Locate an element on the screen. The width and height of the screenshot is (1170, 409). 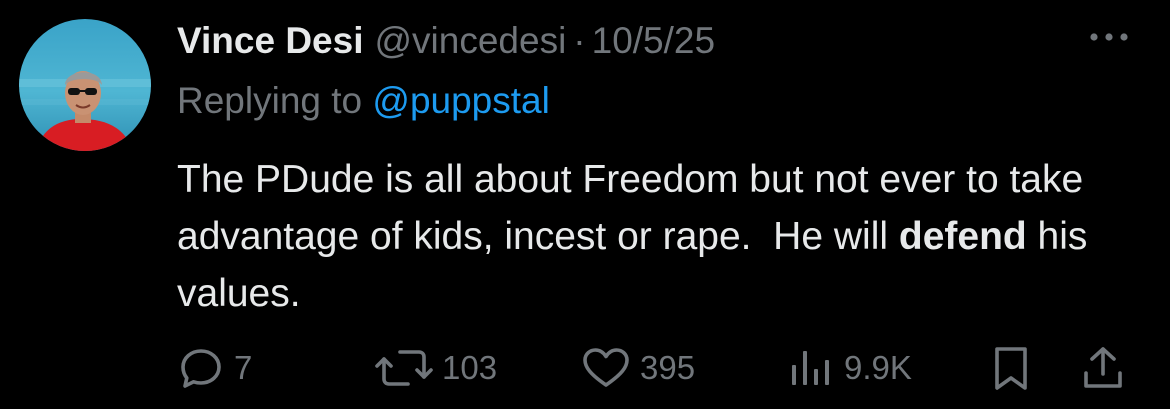
share-button is located at coordinates (1103, 368).